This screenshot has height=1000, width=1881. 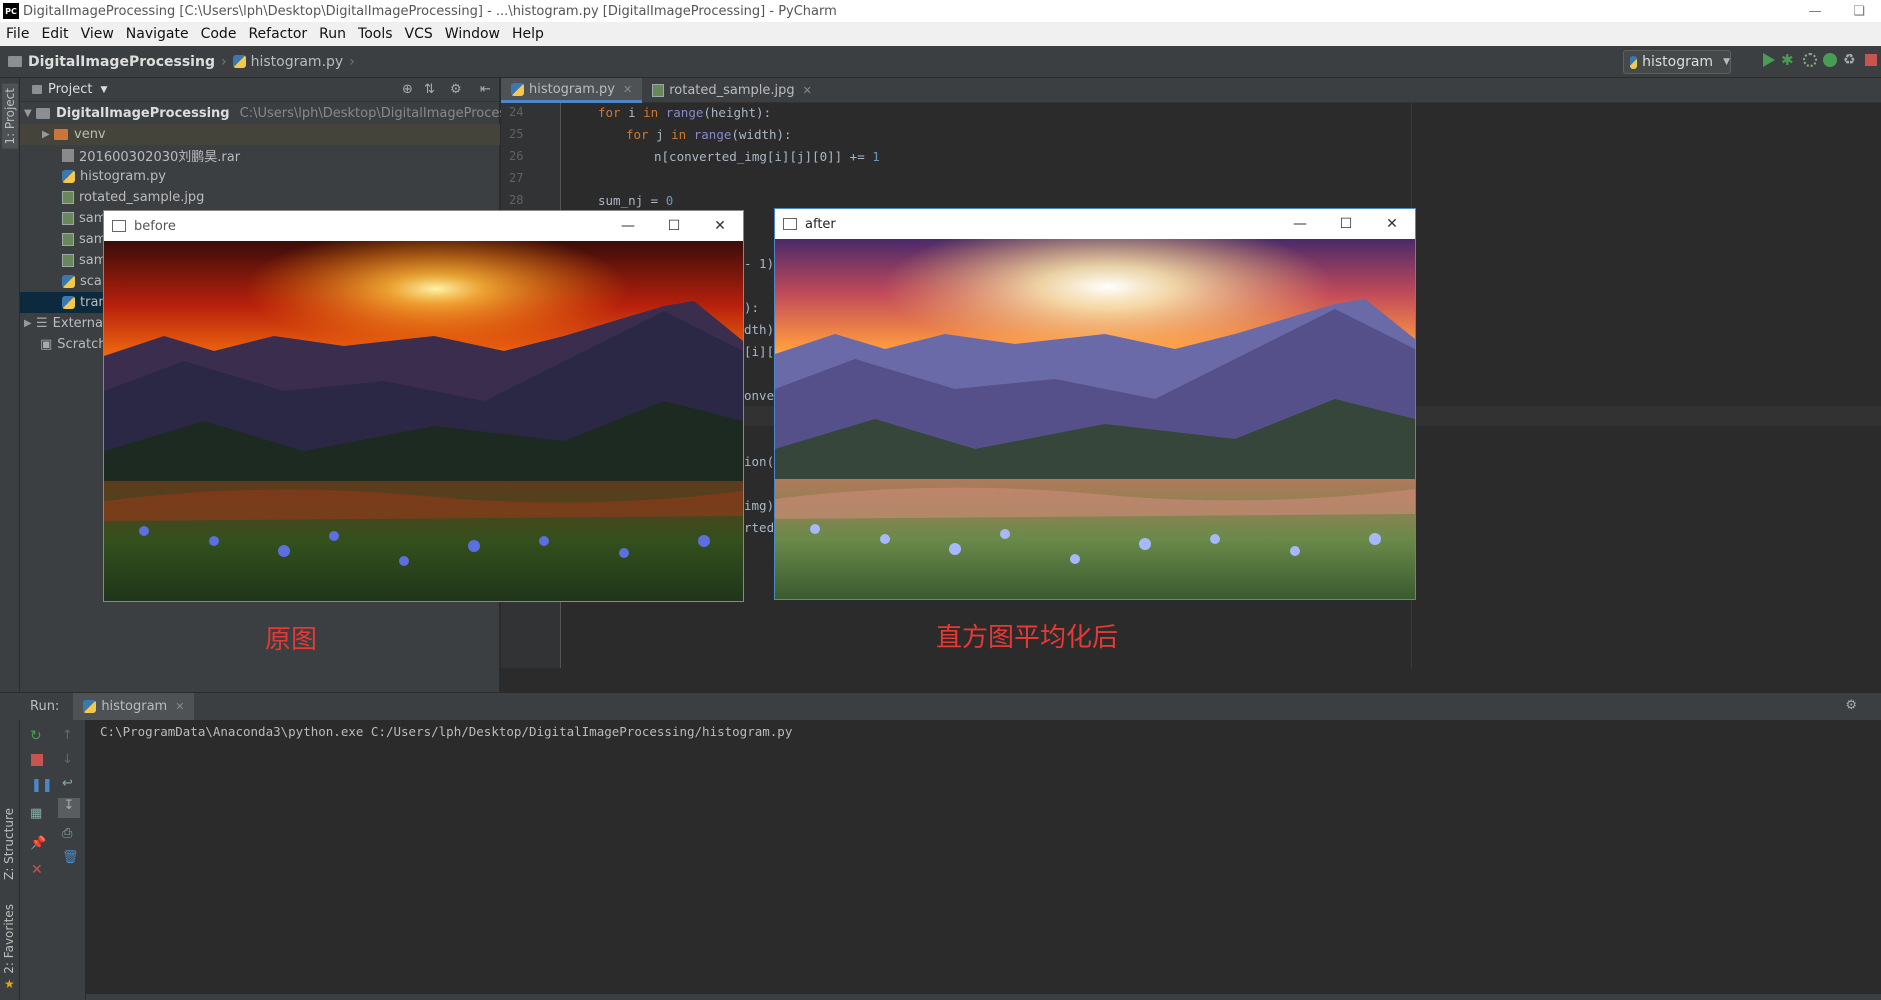 I want to click on restore-button: ❏, so click(x=1859, y=11).